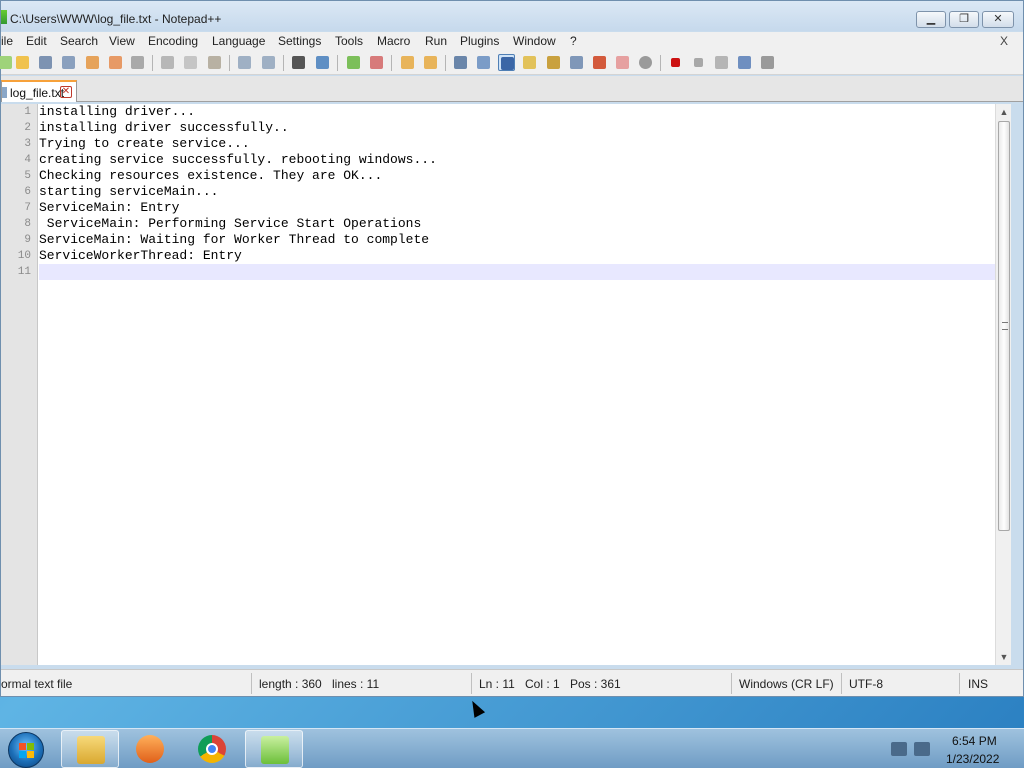  I want to click on redo-icon, so click(268, 62).